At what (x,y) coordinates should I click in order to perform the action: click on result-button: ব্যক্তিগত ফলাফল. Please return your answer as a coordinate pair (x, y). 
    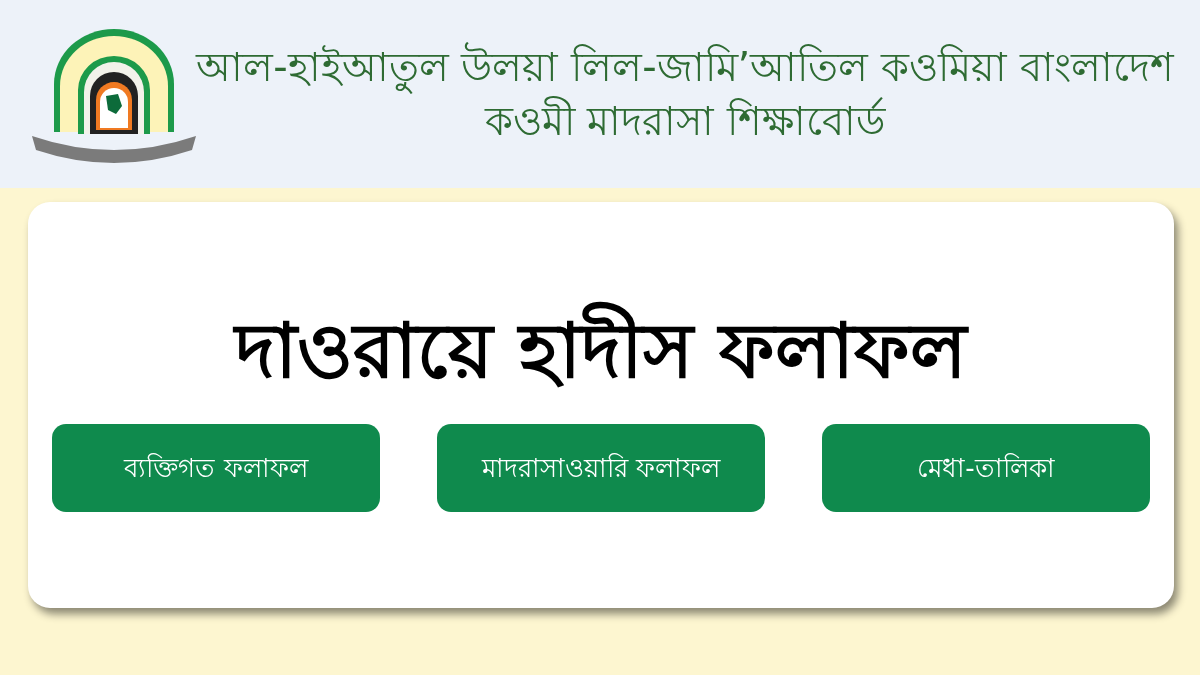
    Looking at the image, I should click on (216, 468).